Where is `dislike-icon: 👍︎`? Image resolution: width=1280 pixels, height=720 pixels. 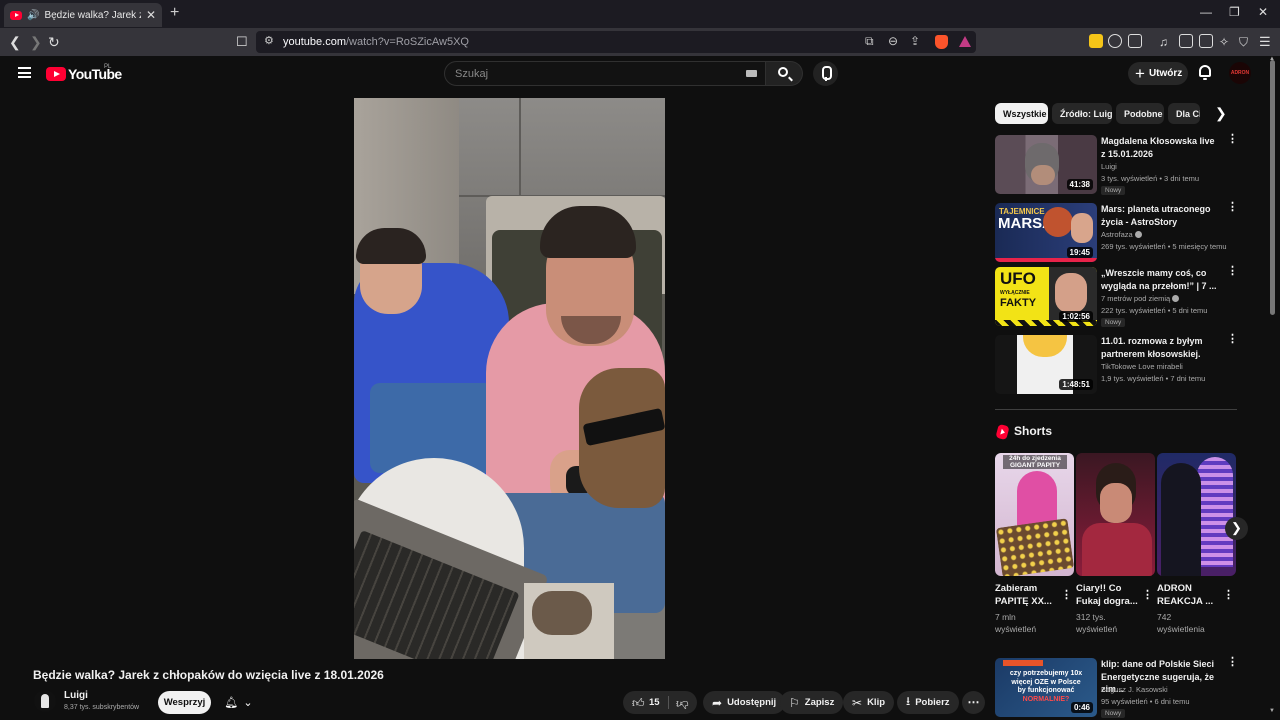 dislike-icon: 👍︎ is located at coordinates (682, 703).